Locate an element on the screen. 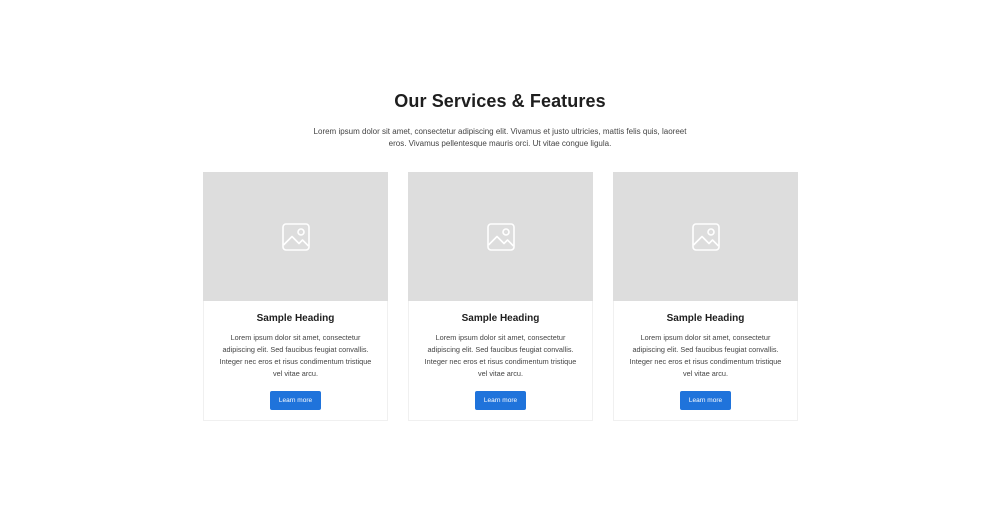 The width and height of the screenshot is (1000, 517). section-title: Our Services & Features is located at coordinates (500, 101).